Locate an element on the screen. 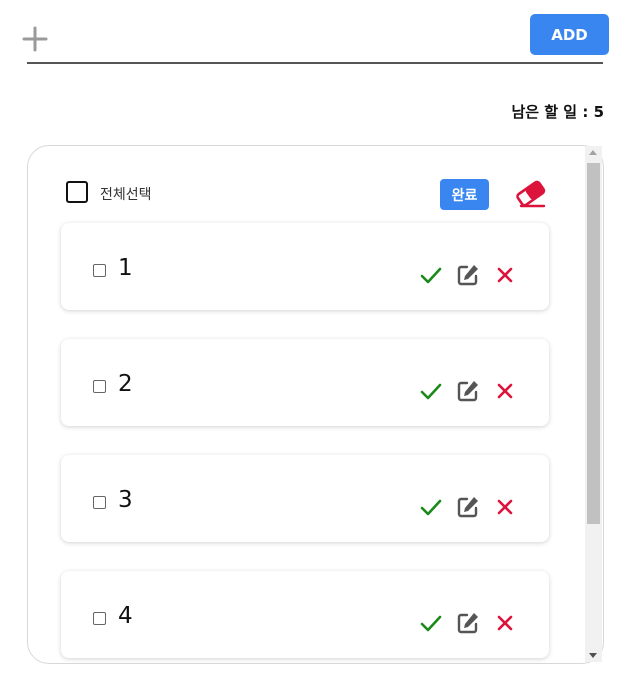  new-todo-input is located at coordinates (291, 39).